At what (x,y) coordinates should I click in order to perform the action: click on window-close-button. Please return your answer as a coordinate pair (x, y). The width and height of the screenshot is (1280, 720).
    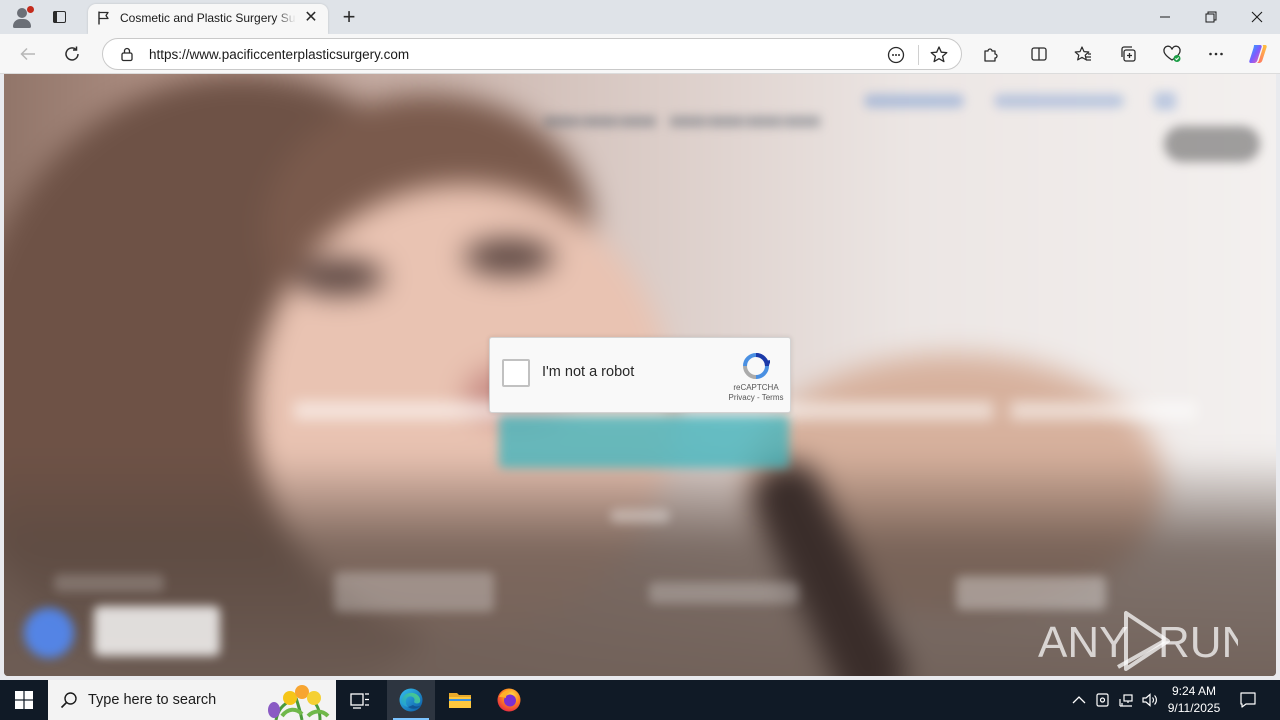
    Looking at the image, I should click on (1257, 17).